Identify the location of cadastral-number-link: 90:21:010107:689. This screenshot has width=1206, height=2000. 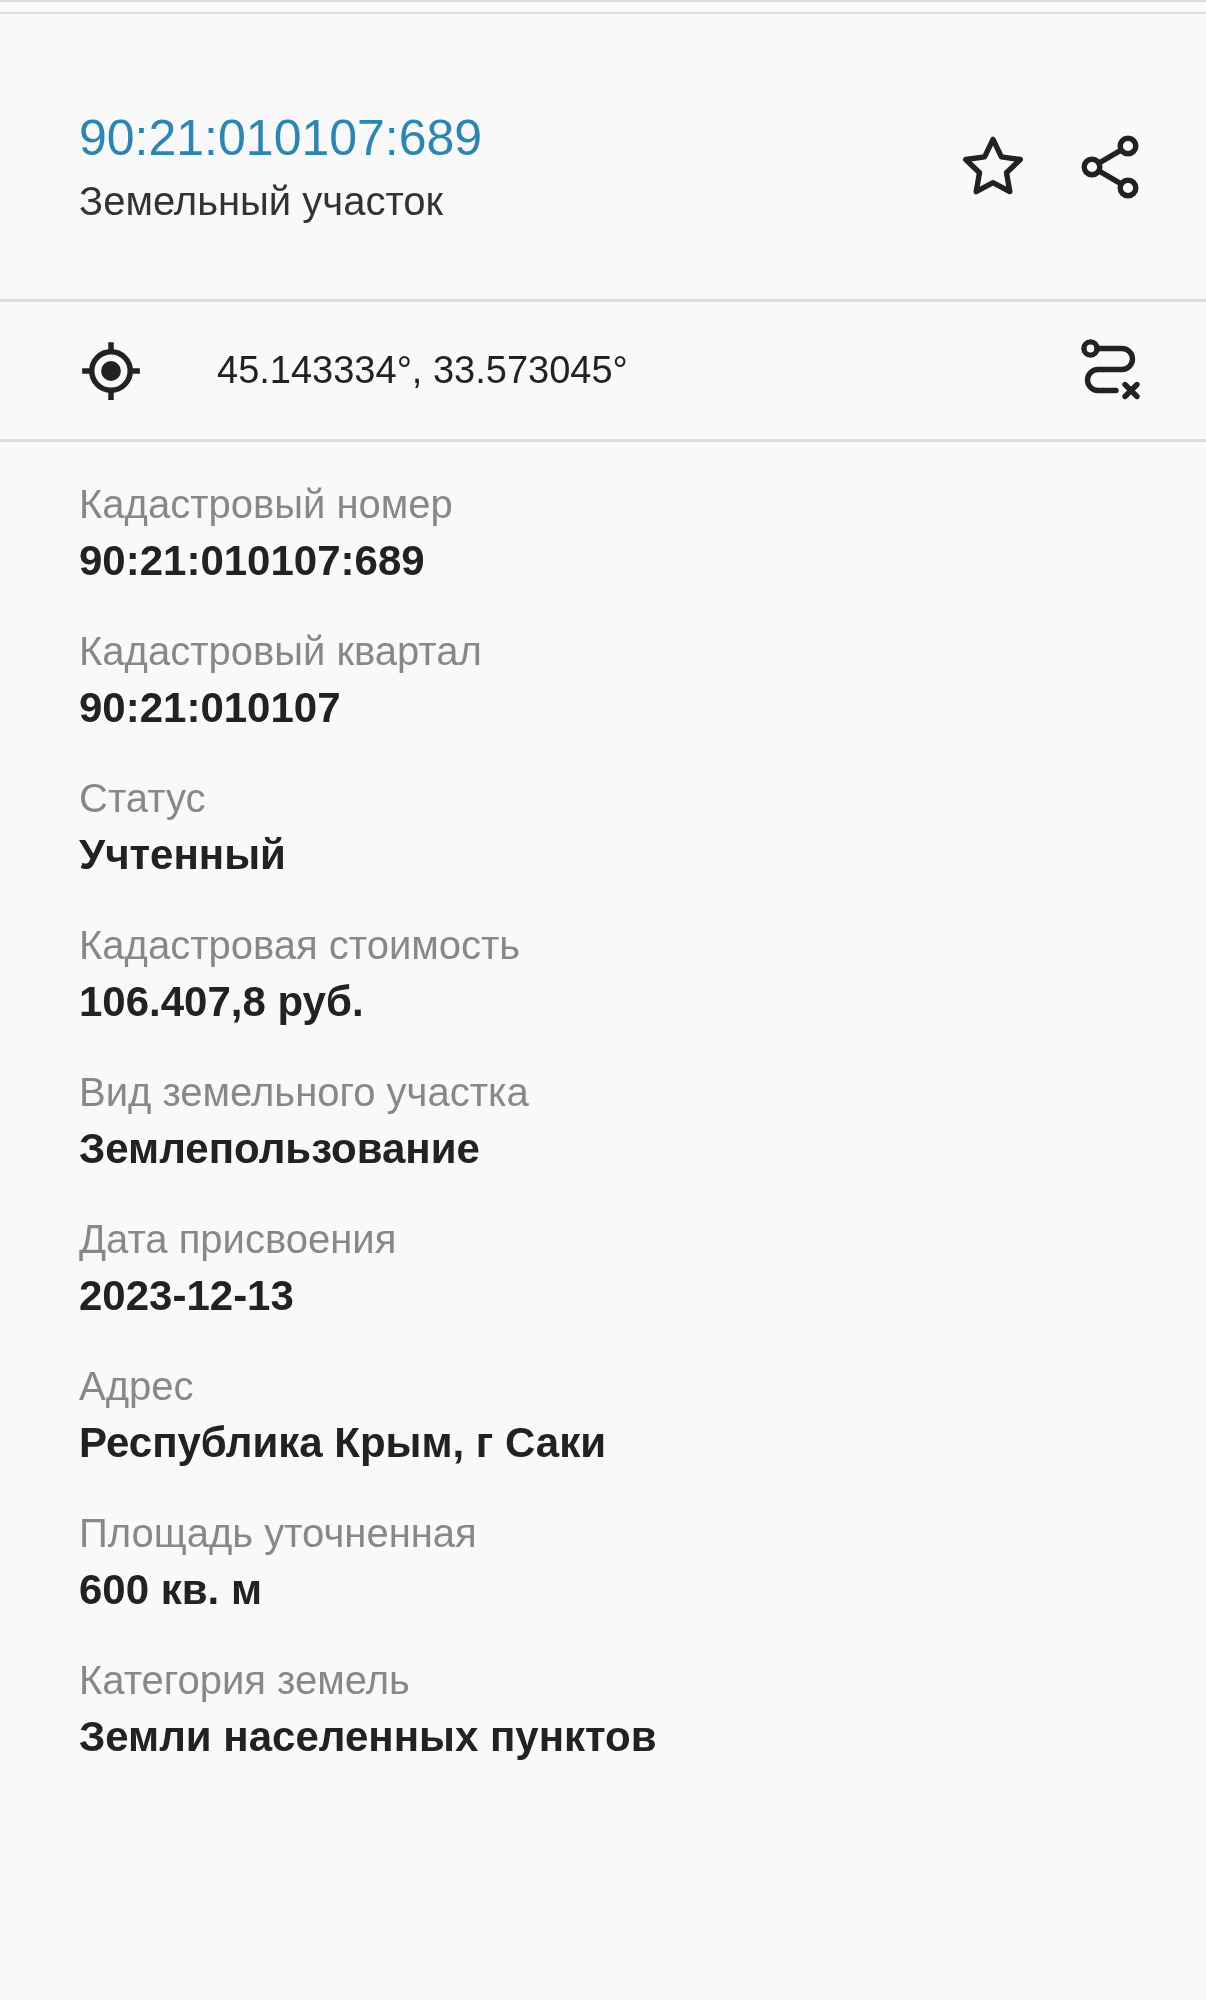
(281, 138).